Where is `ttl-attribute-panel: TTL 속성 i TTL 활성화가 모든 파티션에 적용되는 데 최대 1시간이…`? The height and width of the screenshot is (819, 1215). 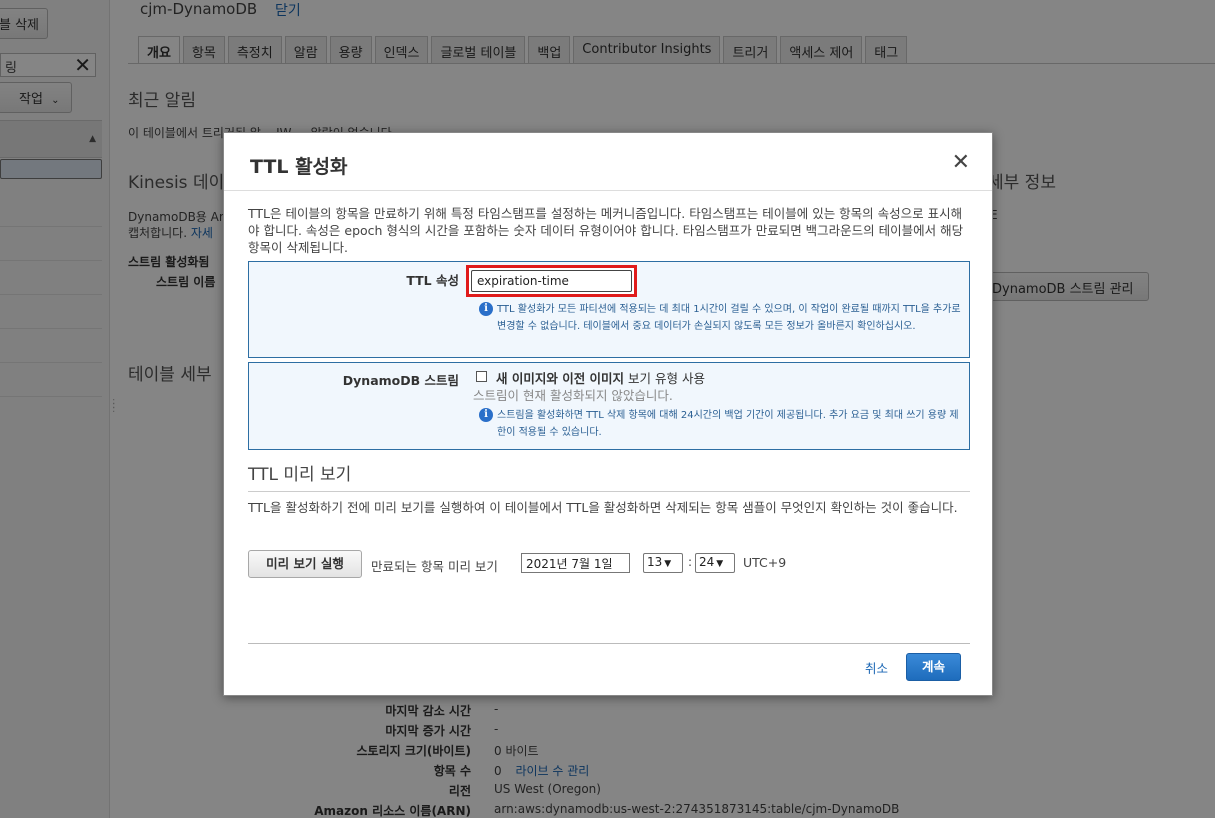 ttl-attribute-panel: TTL 속성 i TTL 활성화가 모든 파티션에 적용되는 데 최대 1시간이… is located at coordinates (609, 309).